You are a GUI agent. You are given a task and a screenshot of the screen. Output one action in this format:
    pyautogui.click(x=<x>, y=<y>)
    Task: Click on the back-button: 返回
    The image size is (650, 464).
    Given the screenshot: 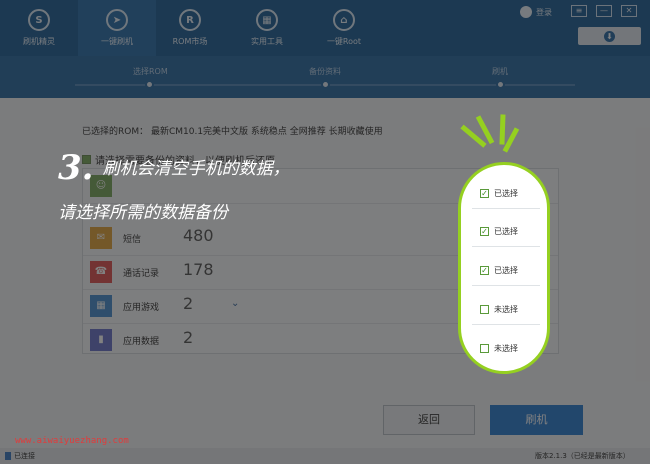 What is the action you would take?
    pyautogui.click(x=429, y=420)
    